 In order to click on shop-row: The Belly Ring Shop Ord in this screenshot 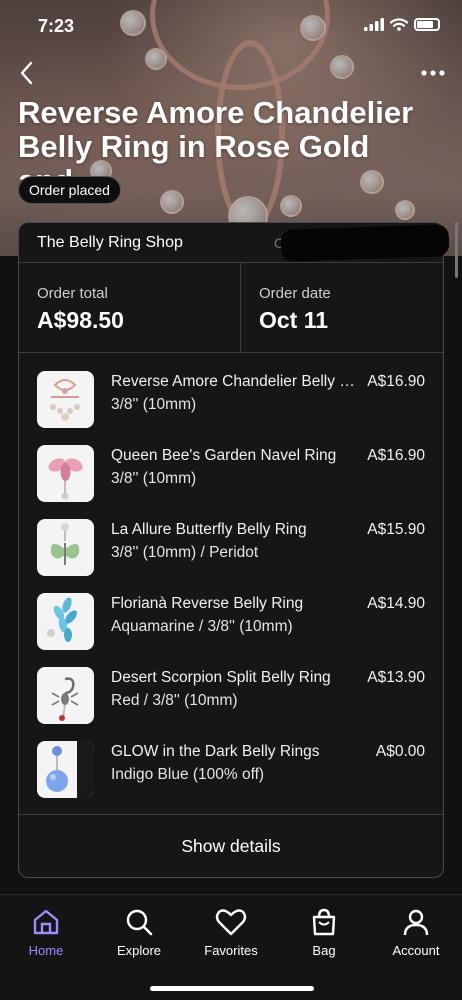, I will do `click(234, 243)`.